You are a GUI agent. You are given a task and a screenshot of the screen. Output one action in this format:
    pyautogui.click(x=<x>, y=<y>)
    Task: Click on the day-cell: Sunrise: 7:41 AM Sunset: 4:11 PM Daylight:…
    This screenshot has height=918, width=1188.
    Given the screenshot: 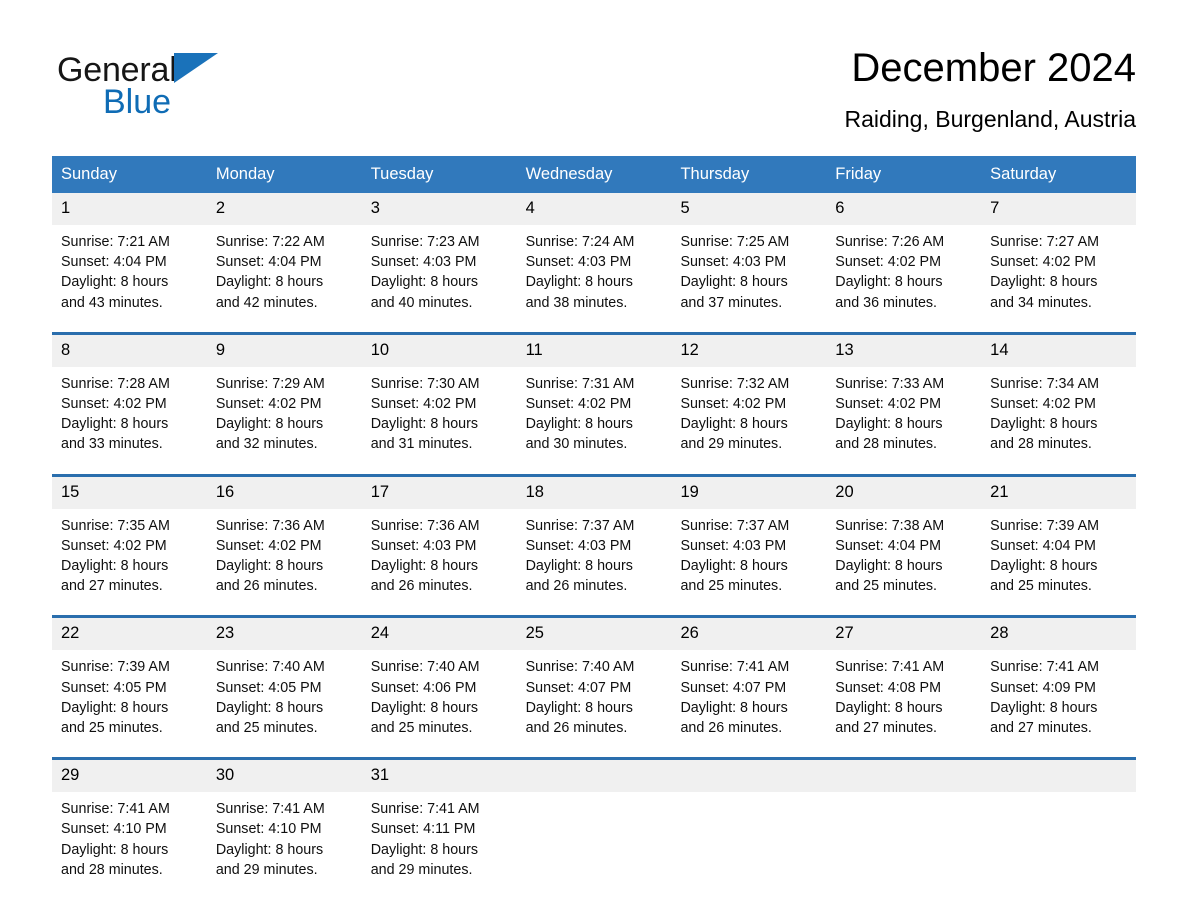 What is the action you would take?
    pyautogui.click(x=439, y=841)
    